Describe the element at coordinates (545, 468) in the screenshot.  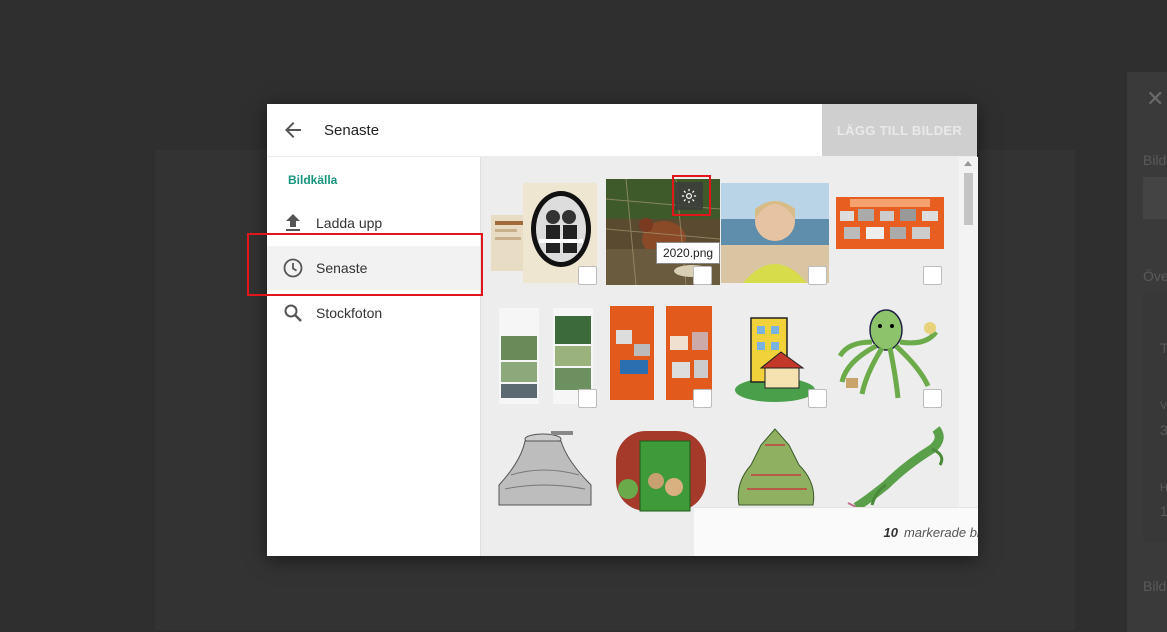
I see `vase-sketch-image` at that location.